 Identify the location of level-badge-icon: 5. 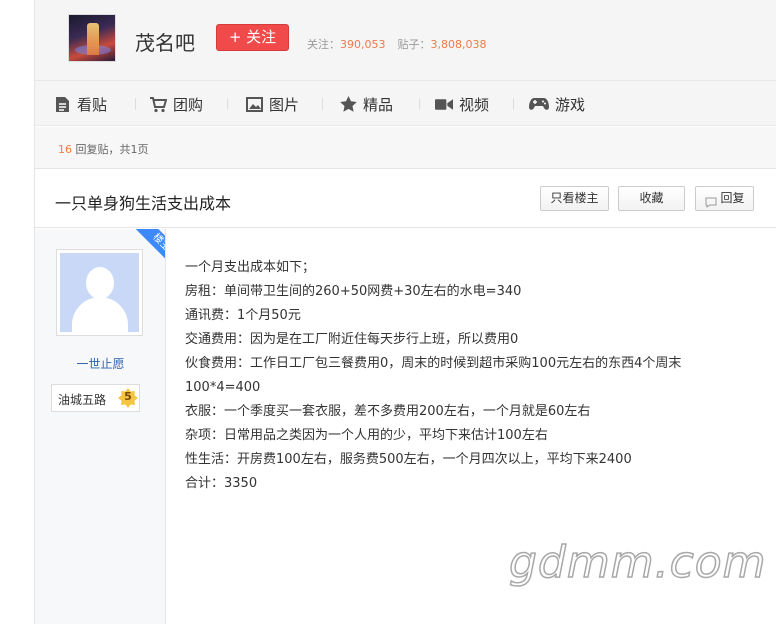
(128, 398).